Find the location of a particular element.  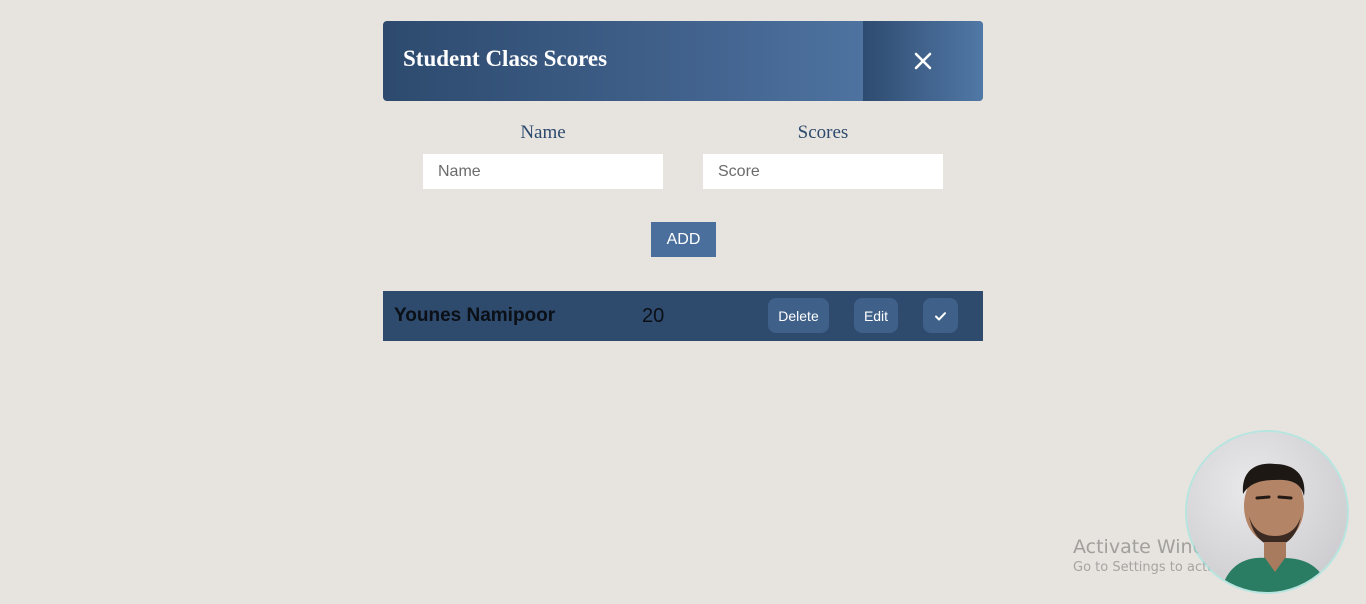

webcam-overlay is located at coordinates (1267, 512).